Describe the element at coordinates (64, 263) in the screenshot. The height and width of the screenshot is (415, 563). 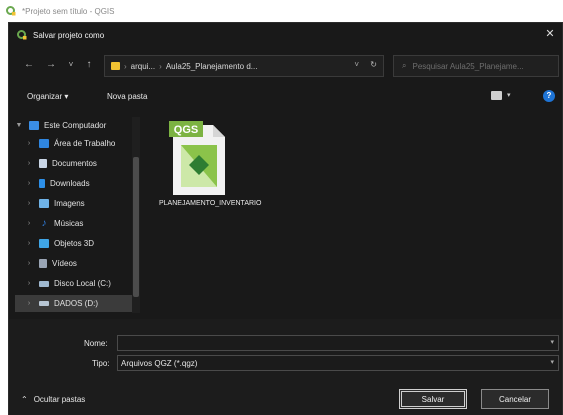
I see `sidebar-item-label: Vídeos` at that location.